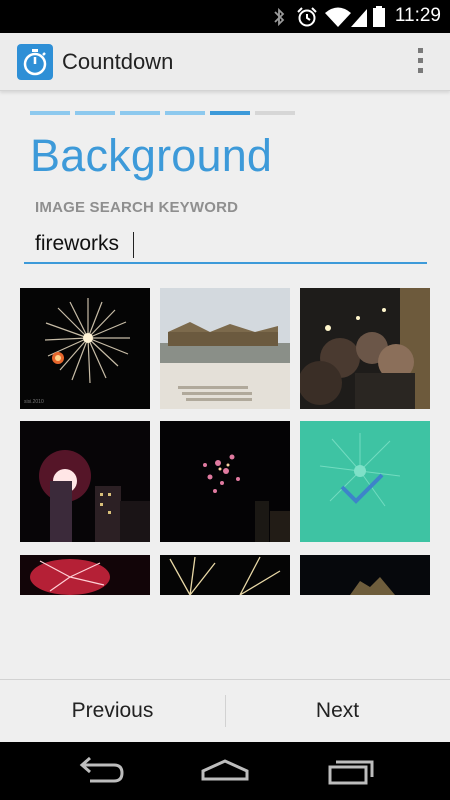 The width and height of the screenshot is (450, 800). I want to click on overflow-menu-icon, so click(420, 62).